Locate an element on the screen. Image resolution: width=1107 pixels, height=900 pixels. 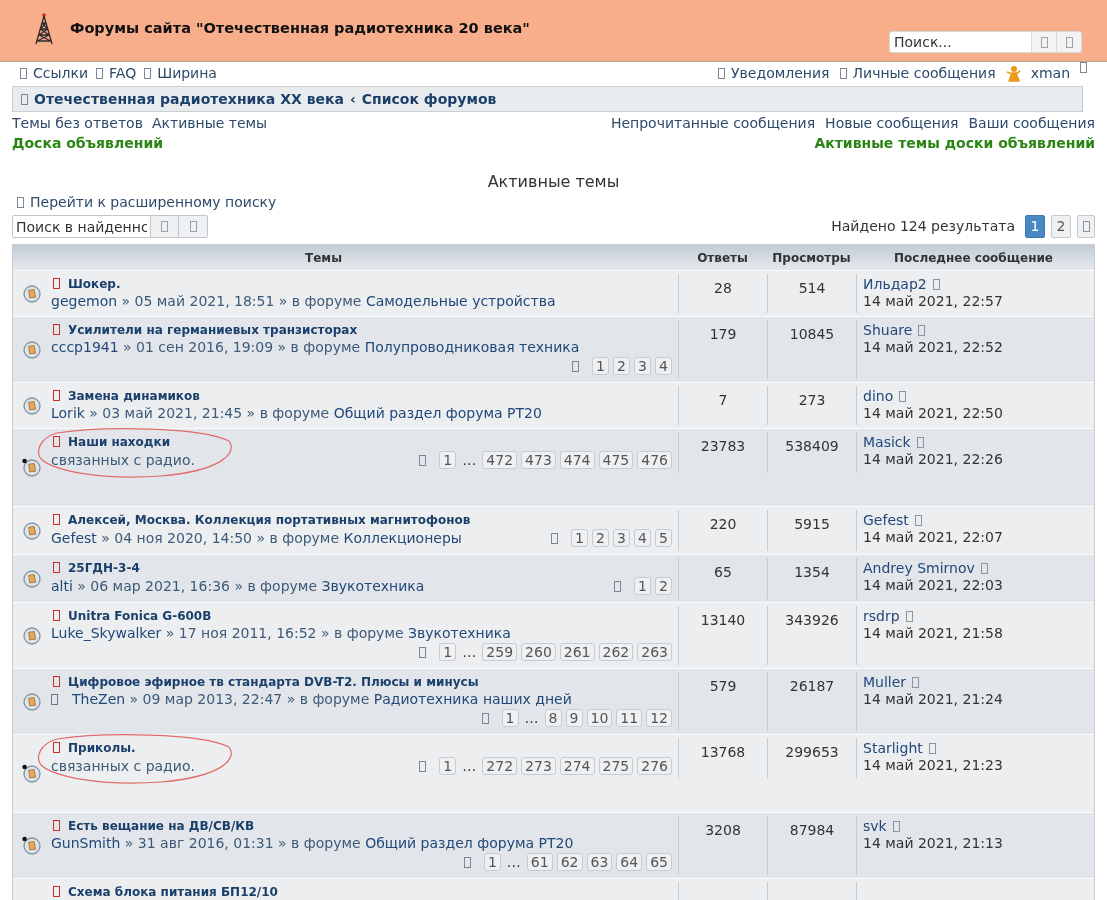
user-menu-link: xman is located at coordinates (1050, 73).